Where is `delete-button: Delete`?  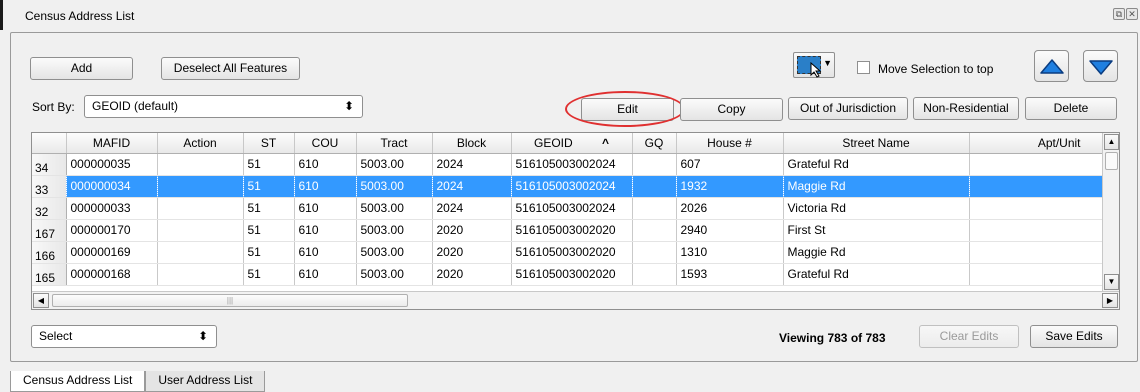 delete-button: Delete is located at coordinates (1071, 108).